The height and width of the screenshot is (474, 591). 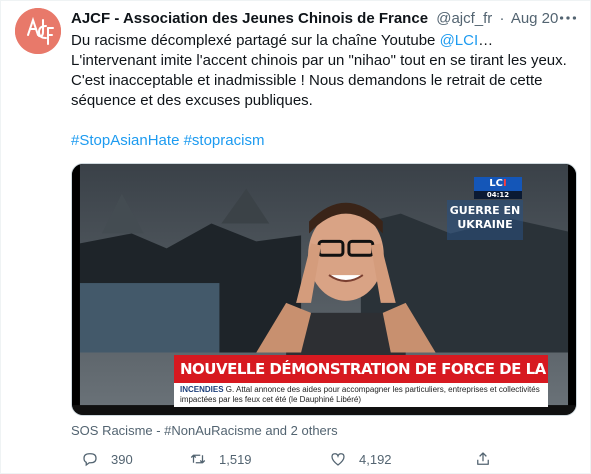 I want to click on avatar, so click(x=38, y=31).